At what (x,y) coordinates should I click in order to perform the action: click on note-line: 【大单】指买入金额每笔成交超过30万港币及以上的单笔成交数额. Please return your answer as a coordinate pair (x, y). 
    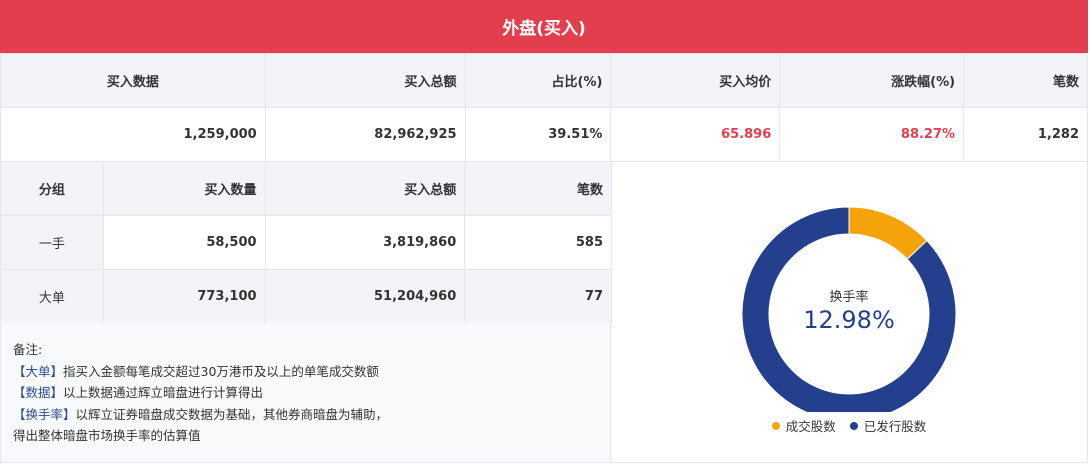
    Looking at the image, I should click on (305, 372).